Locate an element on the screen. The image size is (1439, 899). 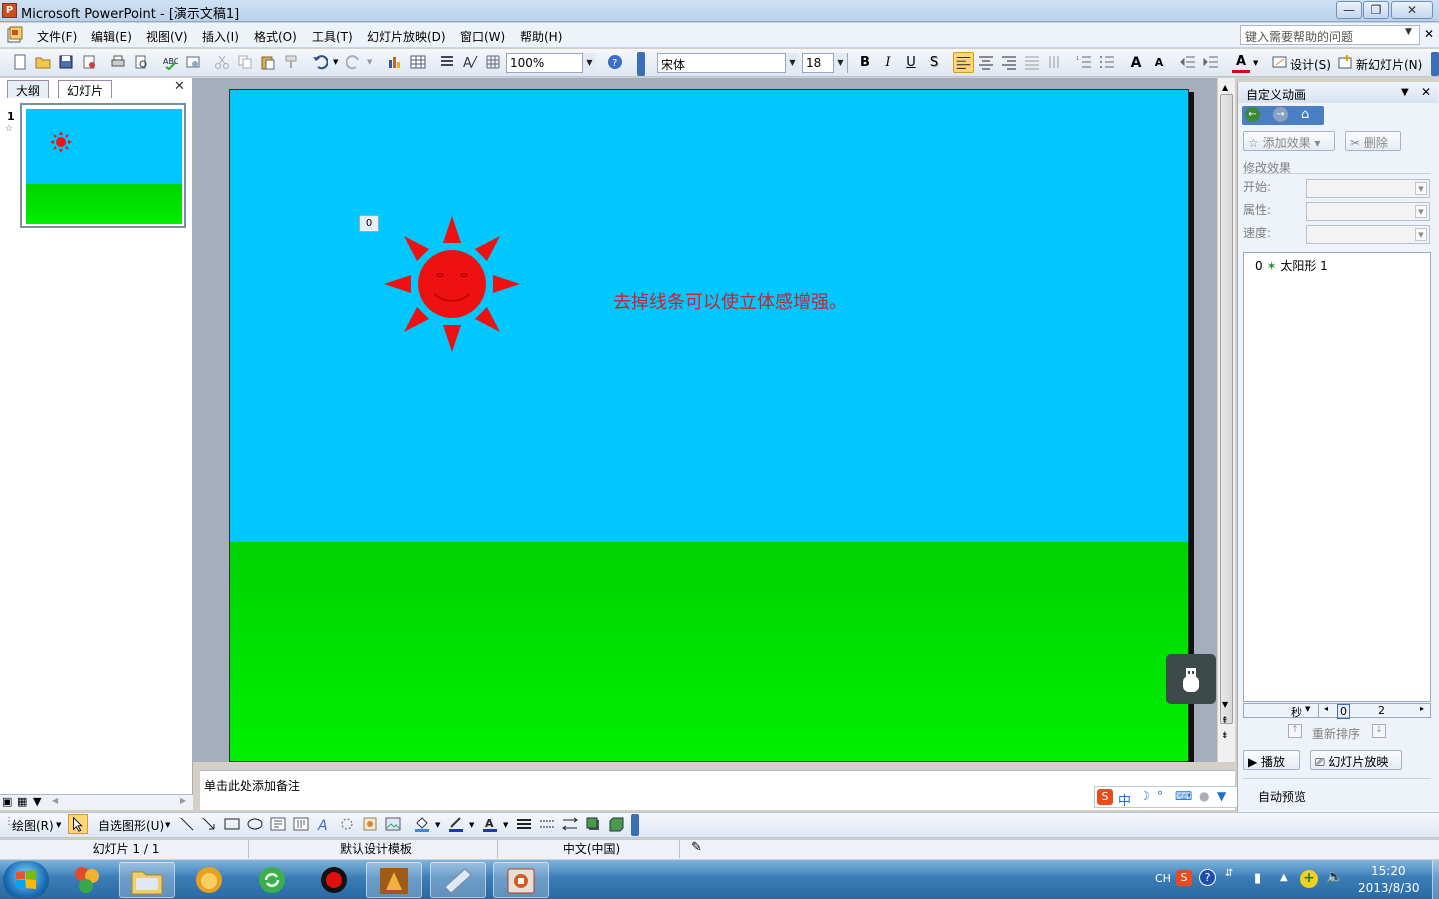
redo-icon is located at coordinates (354, 62).